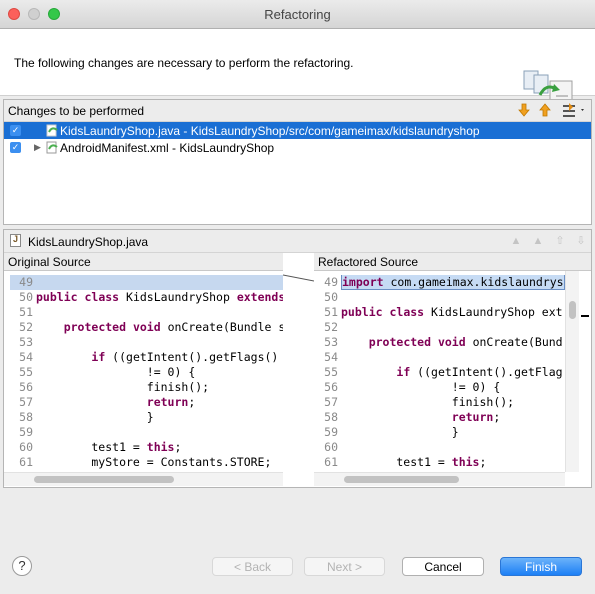 Image resolution: width=595 pixels, height=594 pixels. What do you see at coordinates (297, 111) in the screenshot?
I see `changes-panel-header: Changes to be performed` at bounding box center [297, 111].